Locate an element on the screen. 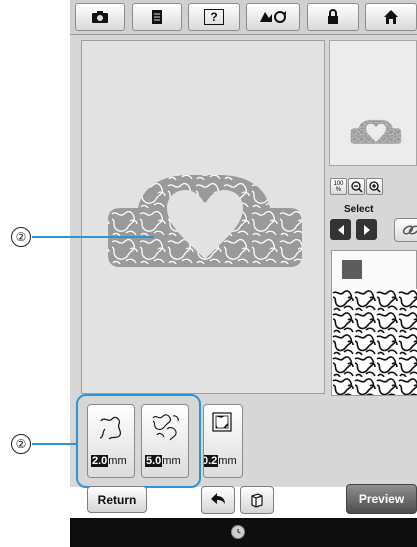  chain-link-icon is located at coordinates (409, 230).